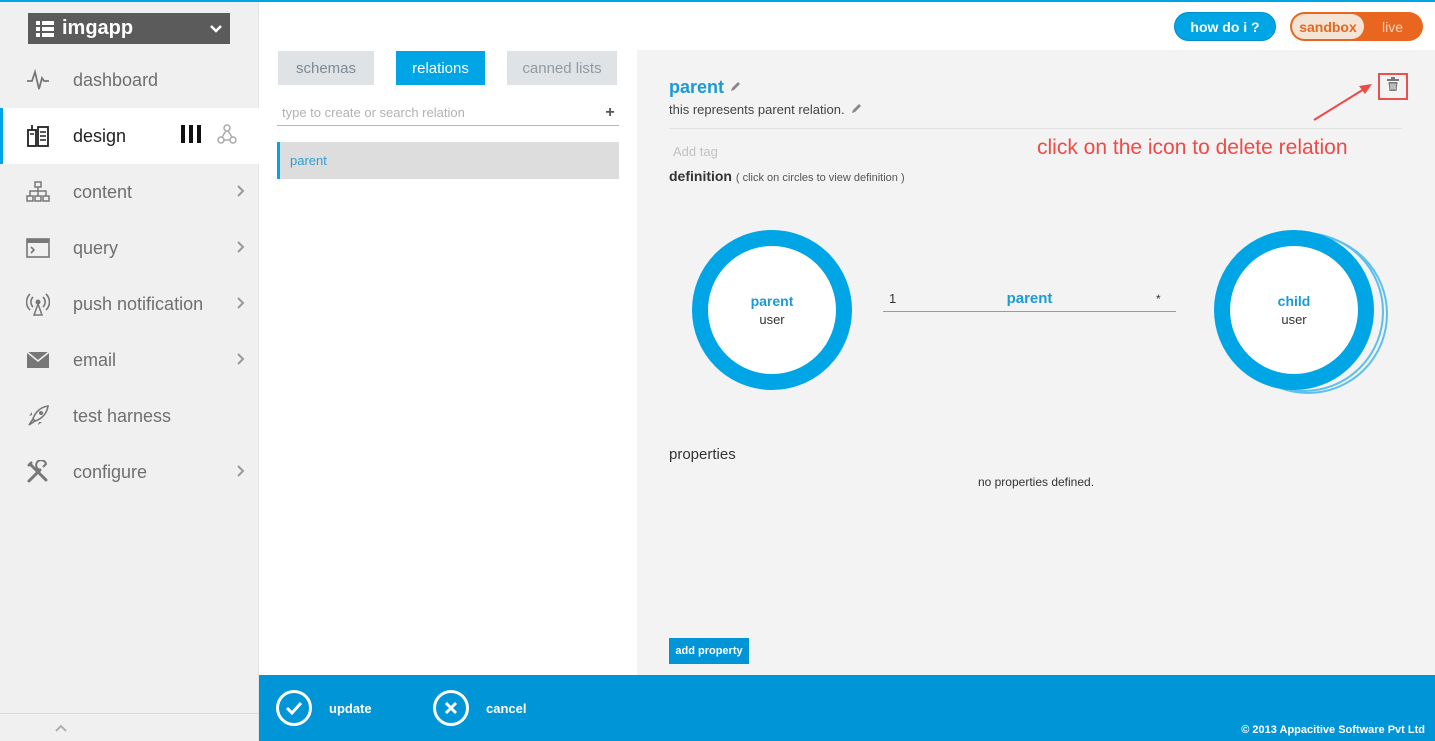 Image resolution: width=1435 pixels, height=741 pixels. I want to click on tab-schemas: schemas, so click(326, 68).